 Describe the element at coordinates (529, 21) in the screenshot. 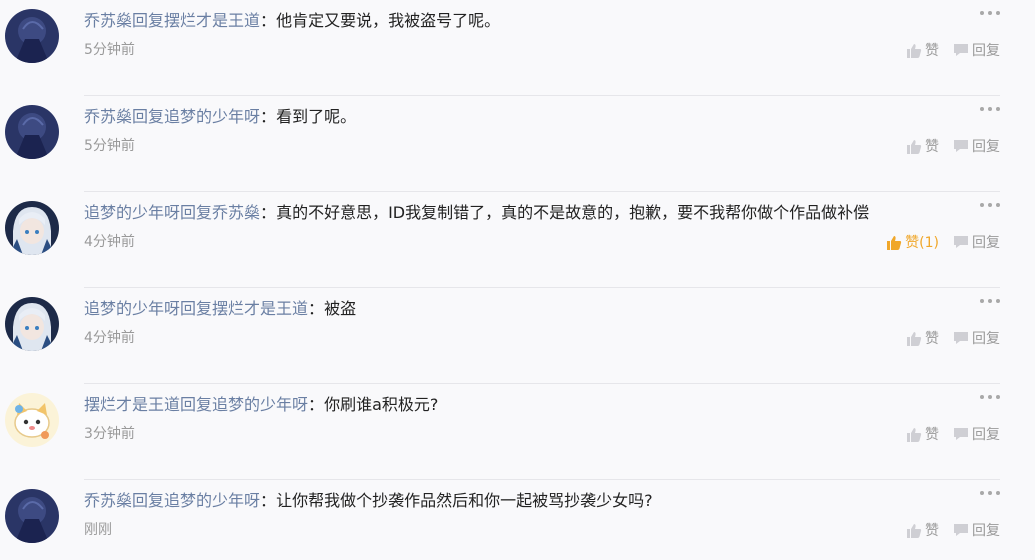

I see `comment-text-line: 乔苏燊回复摆烂才是王道：他肯定又要说，我被盗号了呢。` at that location.